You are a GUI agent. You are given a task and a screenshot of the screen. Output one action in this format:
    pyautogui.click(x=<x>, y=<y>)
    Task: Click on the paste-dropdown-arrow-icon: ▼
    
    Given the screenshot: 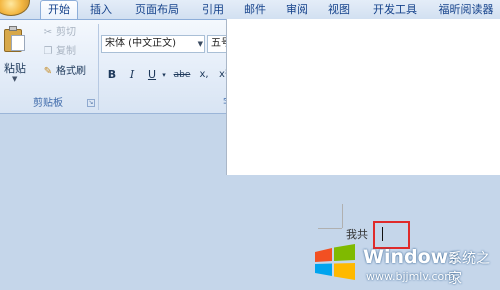 What is the action you would take?
    pyautogui.click(x=14, y=79)
    